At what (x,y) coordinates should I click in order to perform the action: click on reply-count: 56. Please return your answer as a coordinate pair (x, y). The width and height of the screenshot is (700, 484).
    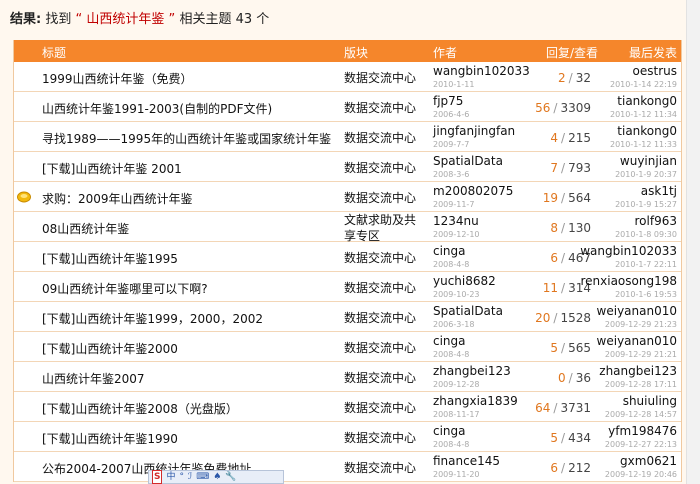
    Looking at the image, I should click on (543, 108).